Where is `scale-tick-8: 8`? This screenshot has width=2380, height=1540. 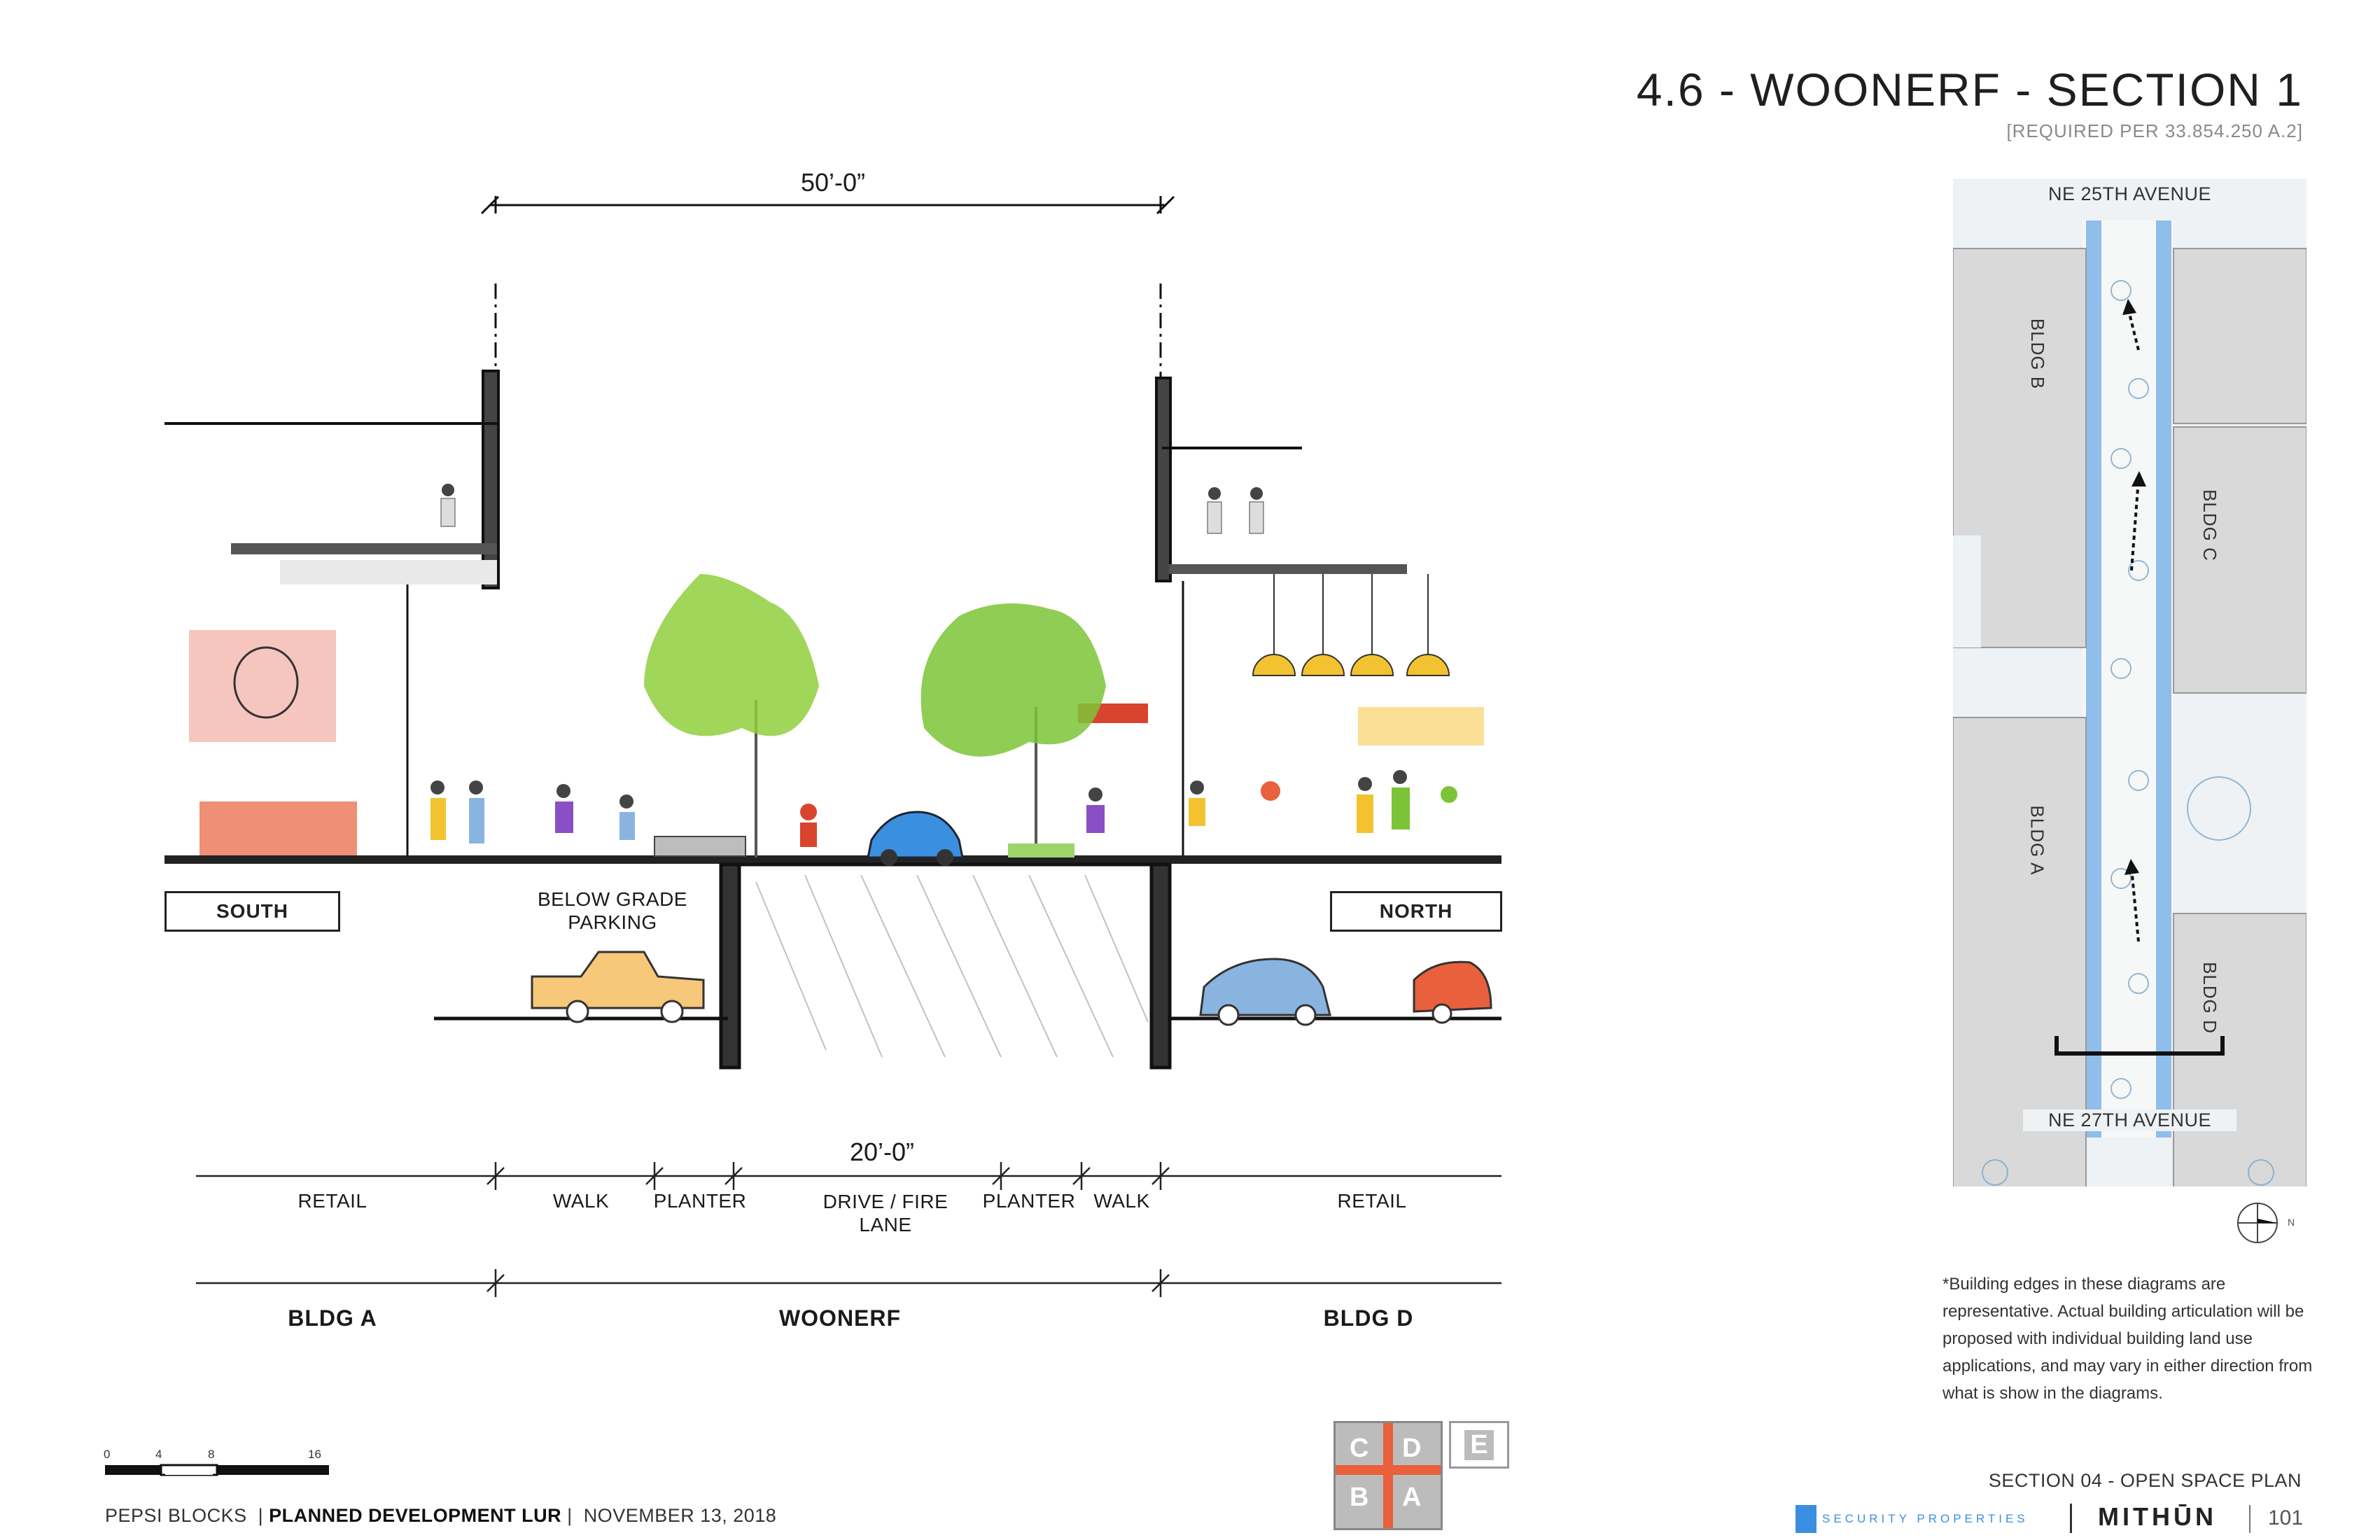
scale-tick-8: 8 is located at coordinates (211, 1454).